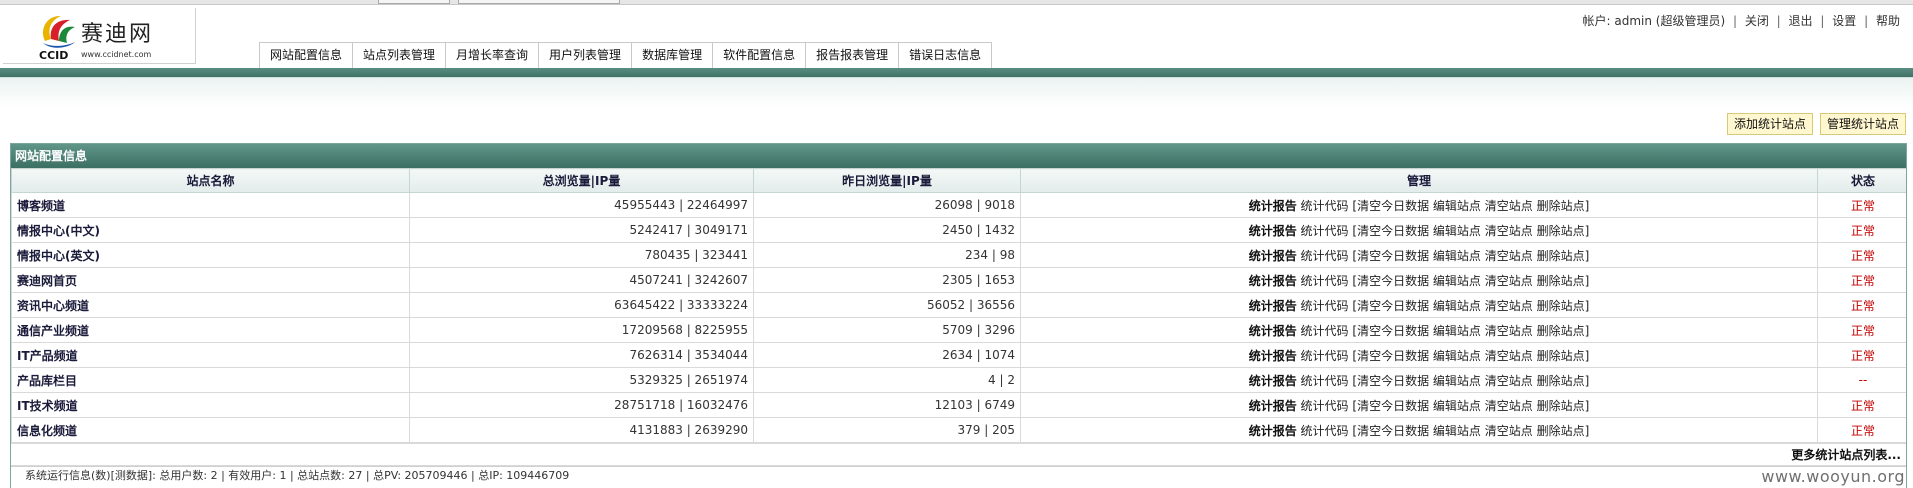  What do you see at coordinates (1801, 21) in the screenshot?
I see `logout-link: 退出` at bounding box center [1801, 21].